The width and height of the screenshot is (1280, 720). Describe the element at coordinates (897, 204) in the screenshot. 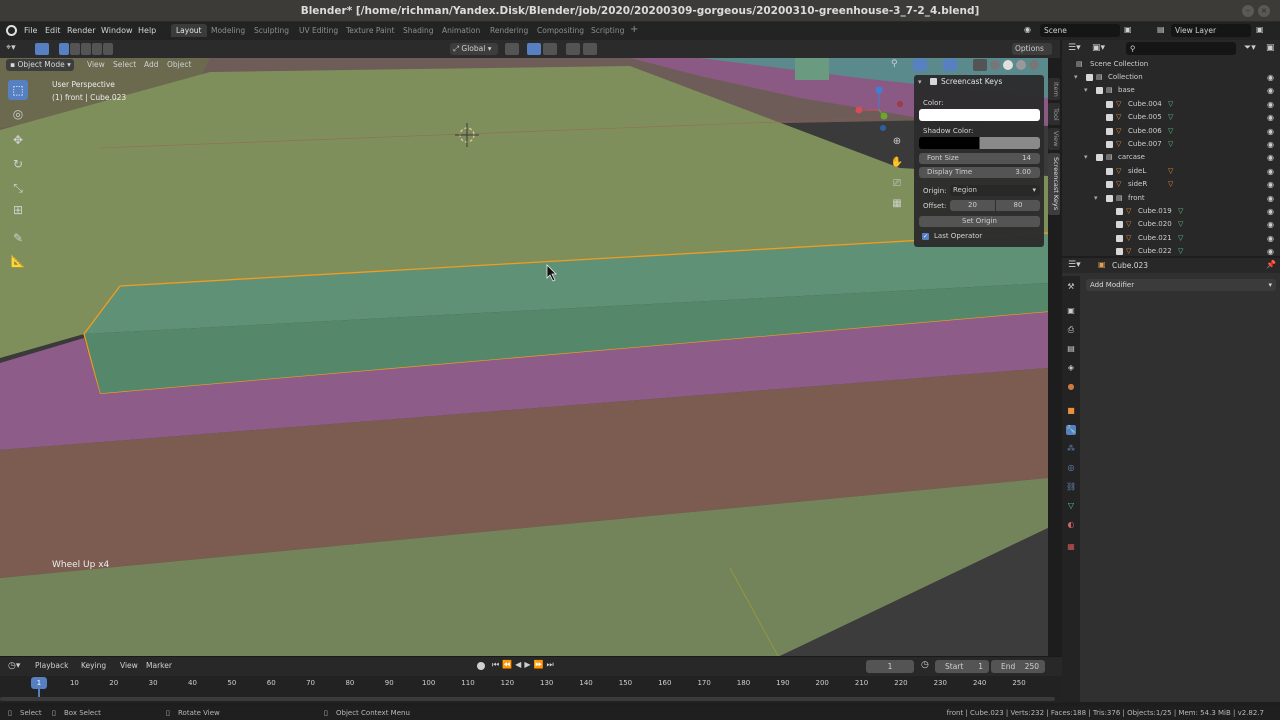

I see `perspective-toggle-icon: ▦` at that location.